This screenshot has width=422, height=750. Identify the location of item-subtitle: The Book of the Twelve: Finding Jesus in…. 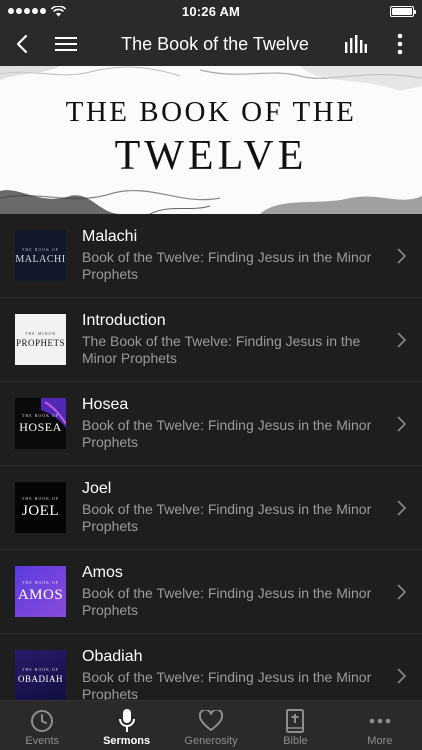
(221, 349).